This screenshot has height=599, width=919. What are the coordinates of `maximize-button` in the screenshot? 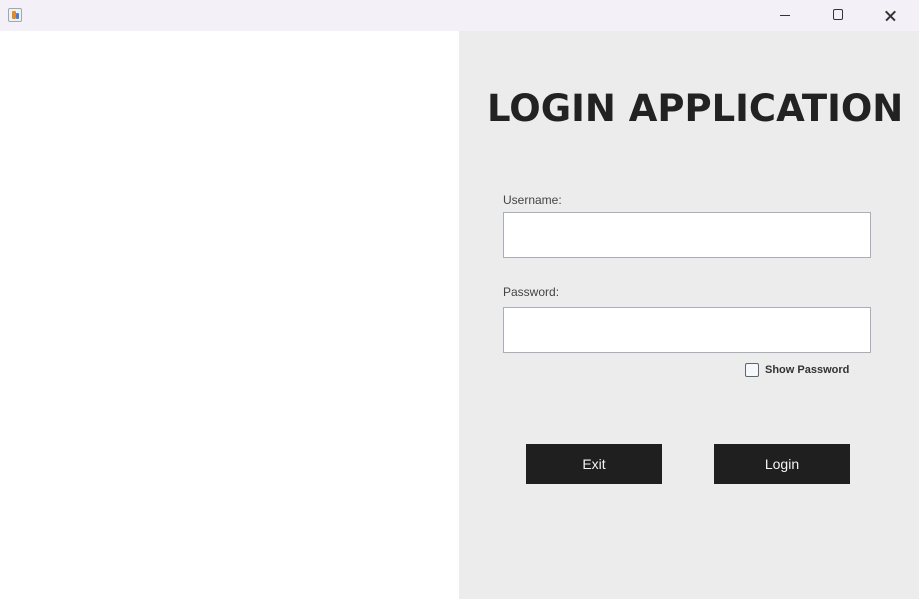 It's located at (838, 15).